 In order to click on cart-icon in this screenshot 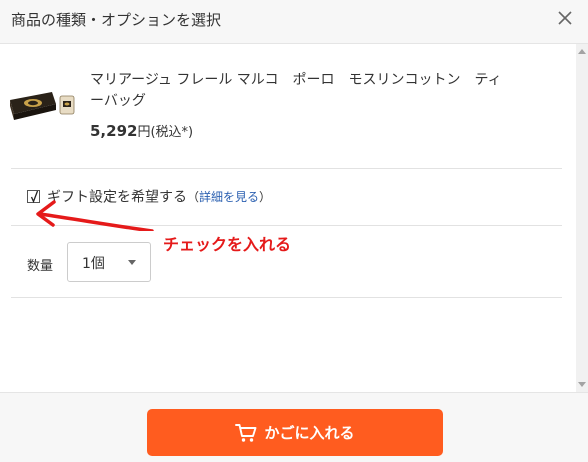, I will do `click(246, 432)`.